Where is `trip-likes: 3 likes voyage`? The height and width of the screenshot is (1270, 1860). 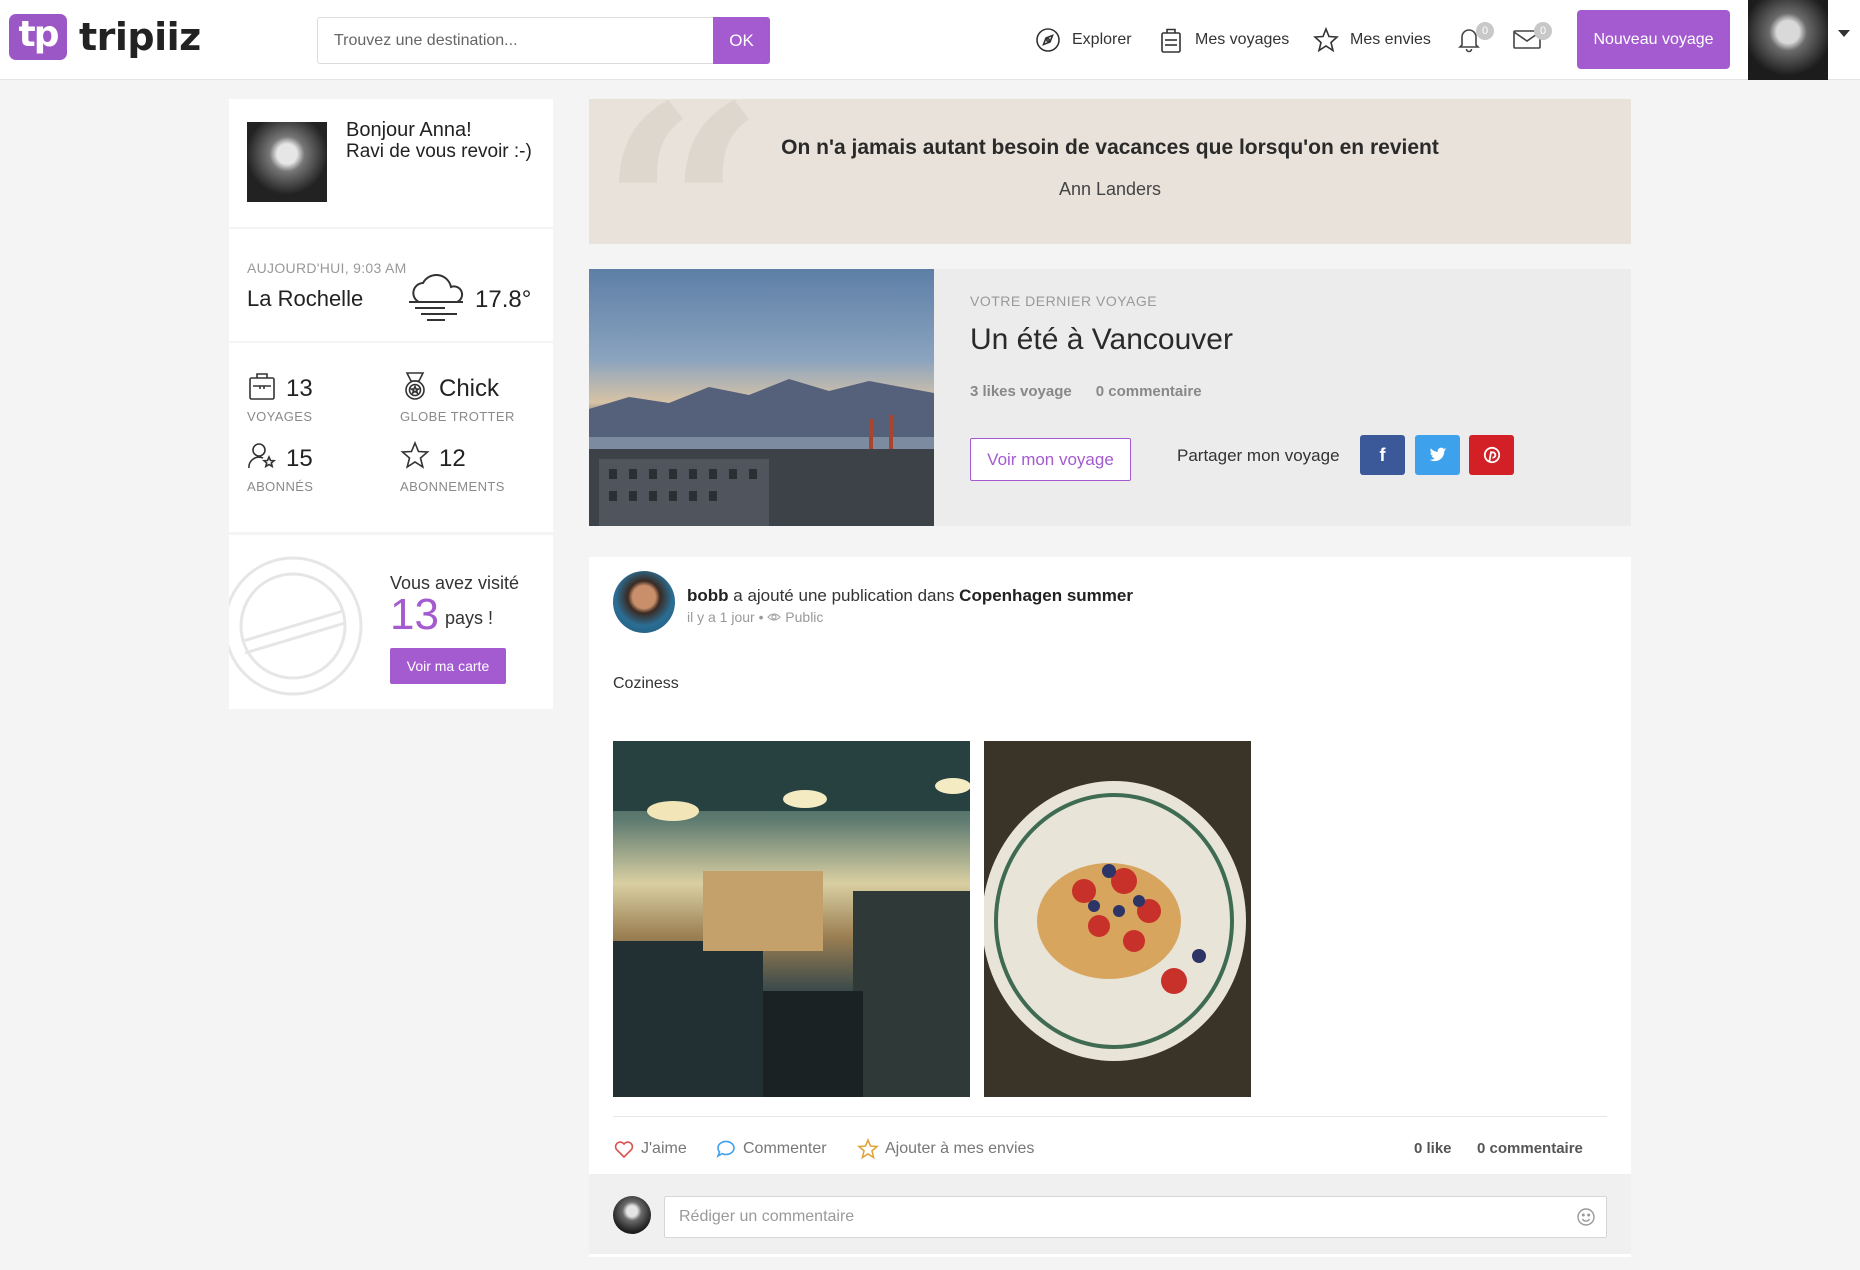 trip-likes: 3 likes voyage is located at coordinates (1021, 391).